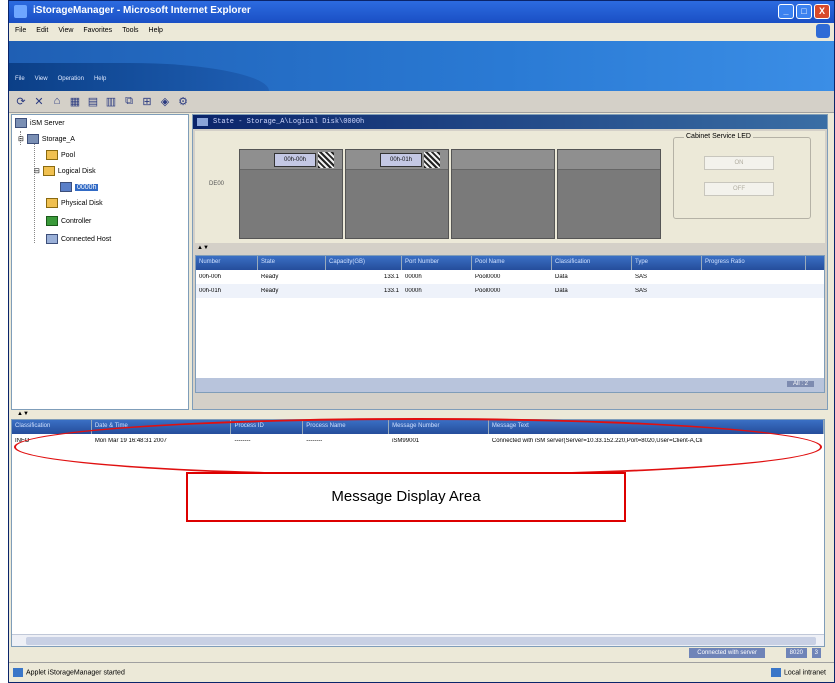 The width and height of the screenshot is (835, 683). What do you see at coordinates (75, 673) in the screenshot?
I see `status-text: Applet iStorageManager started` at bounding box center [75, 673].